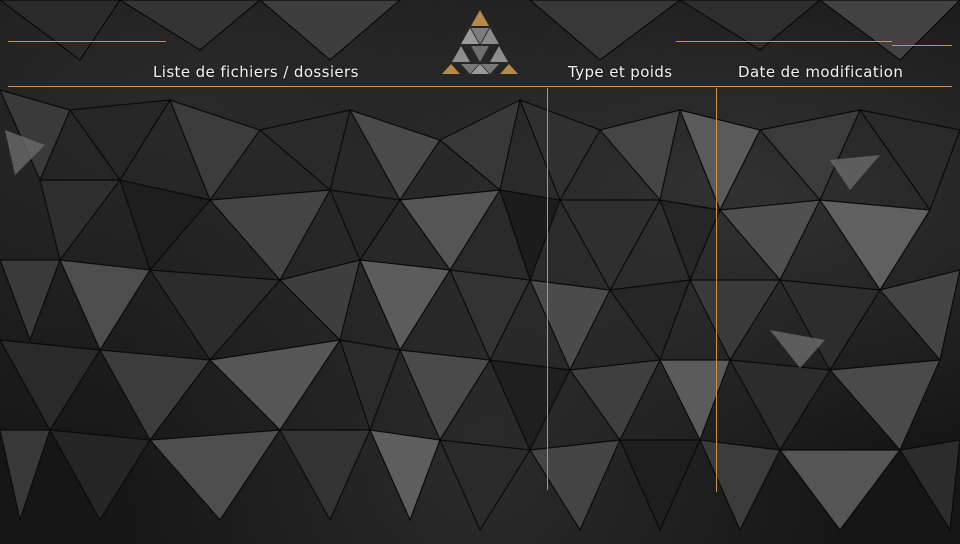 This screenshot has width=960, height=544. I want to click on column-header-files: Liste de fichiers / dossiers, so click(256, 72).